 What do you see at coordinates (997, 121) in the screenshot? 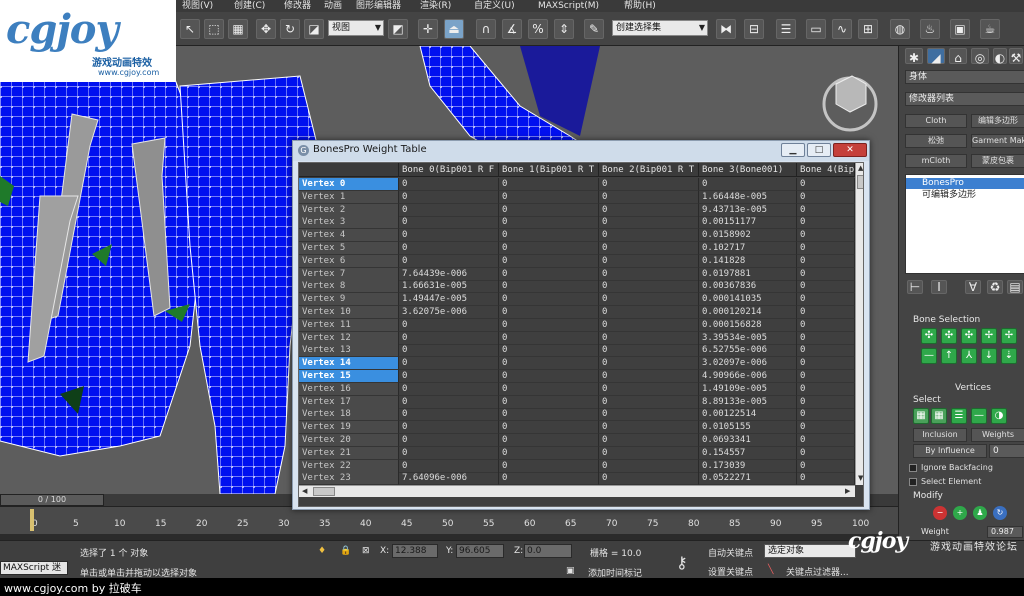
I see `edit-poly-button: 编辑多边形` at bounding box center [997, 121].